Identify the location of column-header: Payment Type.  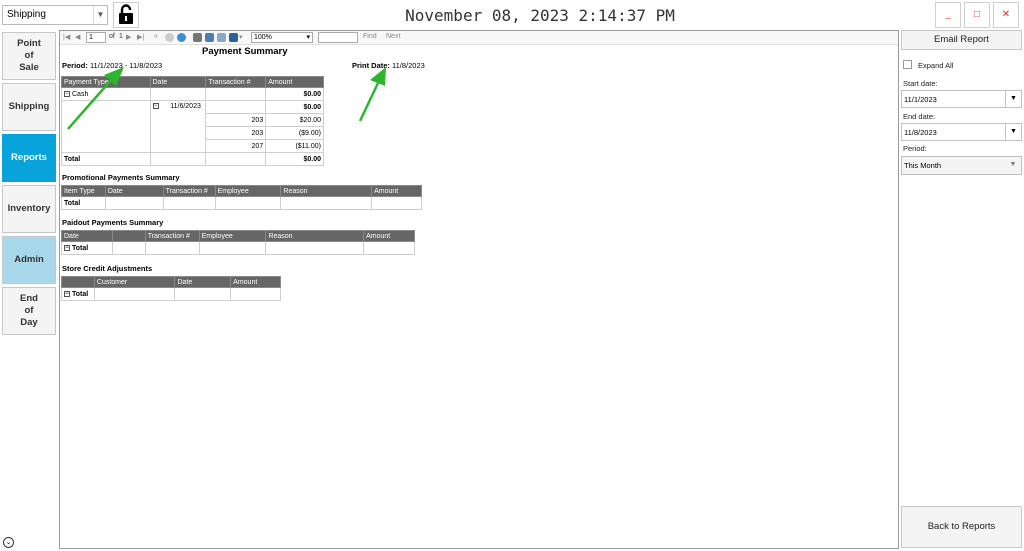
(106, 82).